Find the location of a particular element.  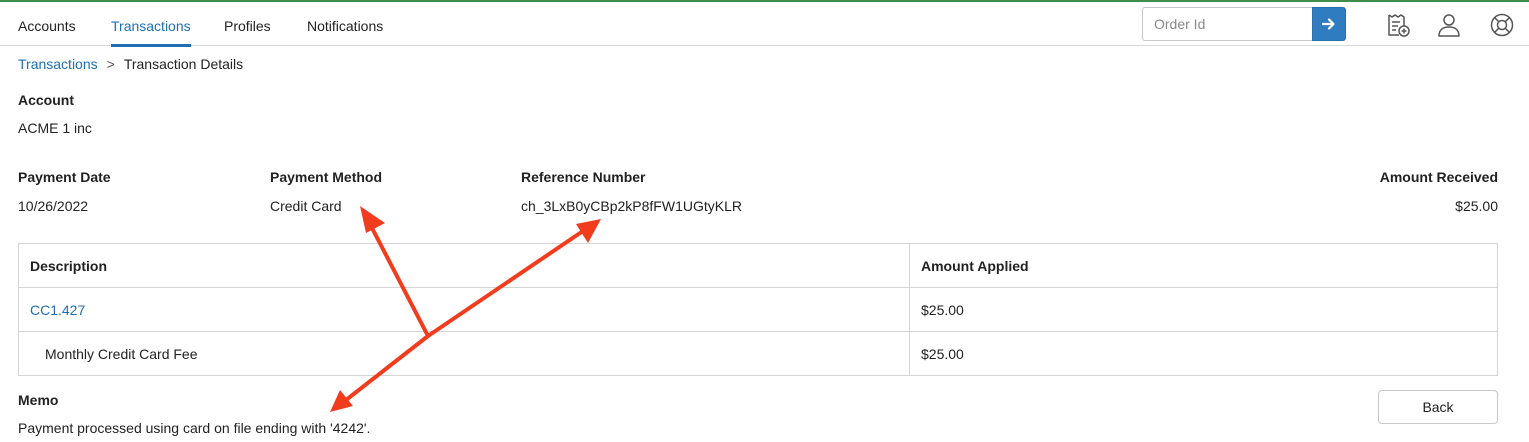

tab-profiles: Profiles is located at coordinates (247, 24).